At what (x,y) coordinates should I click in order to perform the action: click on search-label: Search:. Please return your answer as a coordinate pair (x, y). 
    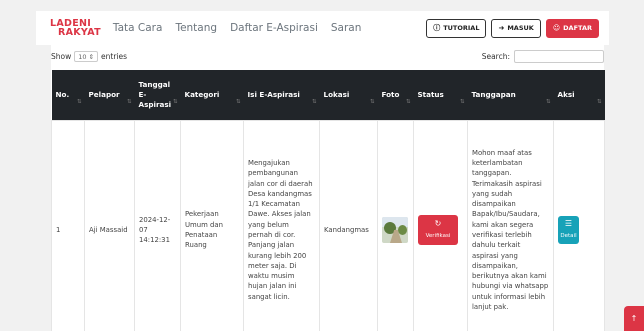
    Looking at the image, I should click on (495, 56).